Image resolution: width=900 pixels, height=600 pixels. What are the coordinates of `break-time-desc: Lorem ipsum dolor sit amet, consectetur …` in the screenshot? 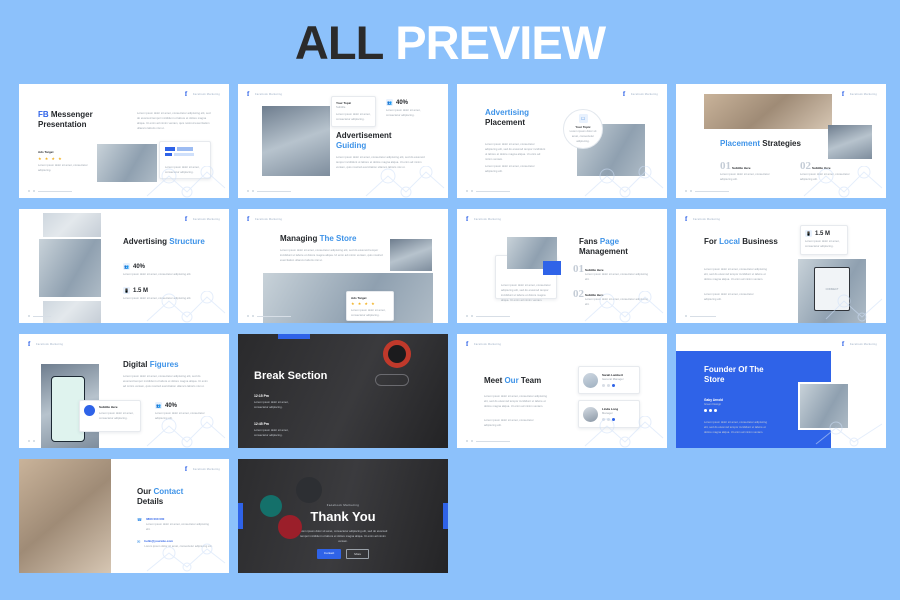 It's located at (271, 405).